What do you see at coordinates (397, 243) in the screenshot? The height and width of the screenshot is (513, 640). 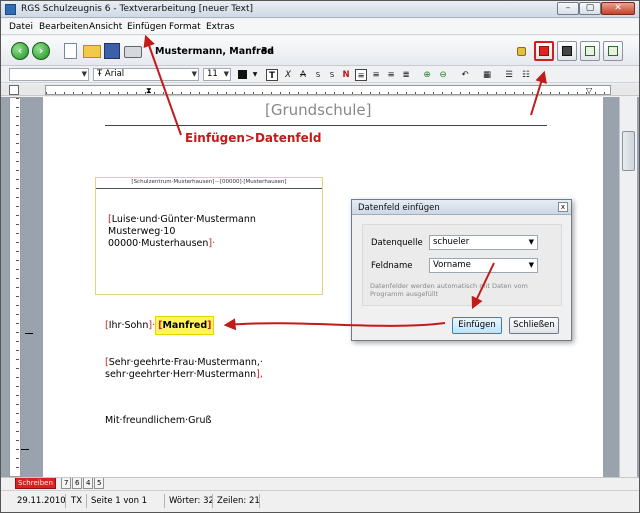 I see `datasource-label: Datenquelle` at bounding box center [397, 243].